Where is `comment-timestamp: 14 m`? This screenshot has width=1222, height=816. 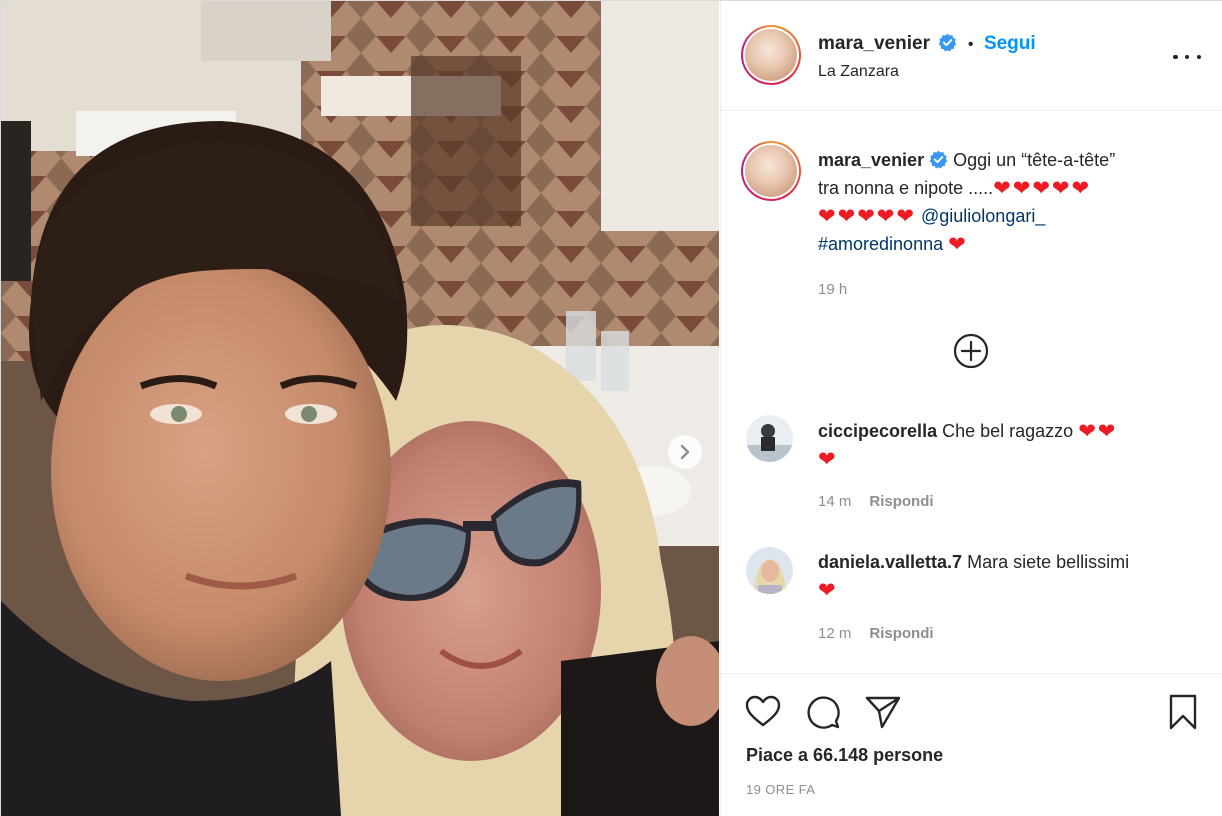
comment-timestamp: 14 m is located at coordinates (834, 501).